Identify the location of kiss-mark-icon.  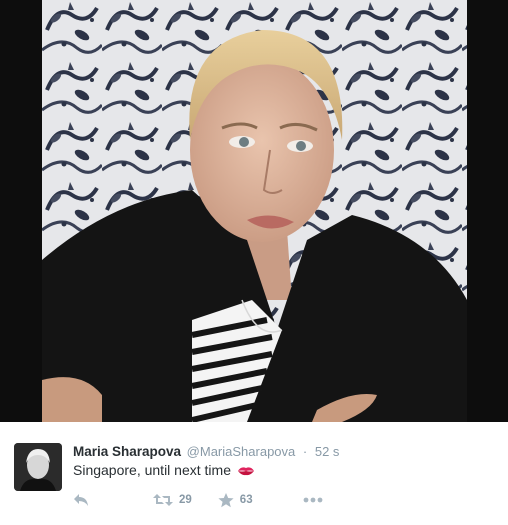
(246, 470).